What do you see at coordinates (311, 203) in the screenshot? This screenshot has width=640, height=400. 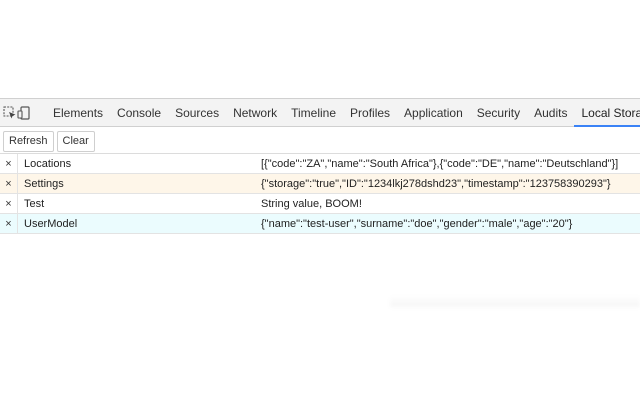 I see `storage-value: String value, BOOM!` at bounding box center [311, 203].